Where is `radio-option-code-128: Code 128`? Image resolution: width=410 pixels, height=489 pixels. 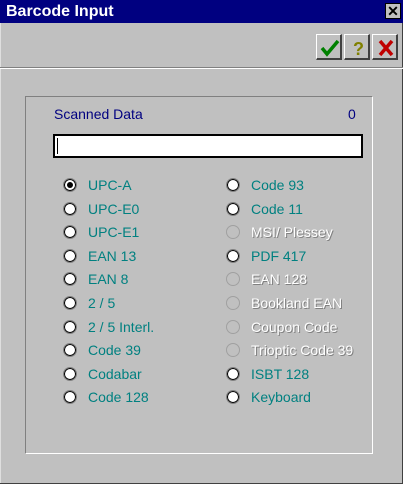
radio-option-code-128: Code 128 is located at coordinates (106, 397).